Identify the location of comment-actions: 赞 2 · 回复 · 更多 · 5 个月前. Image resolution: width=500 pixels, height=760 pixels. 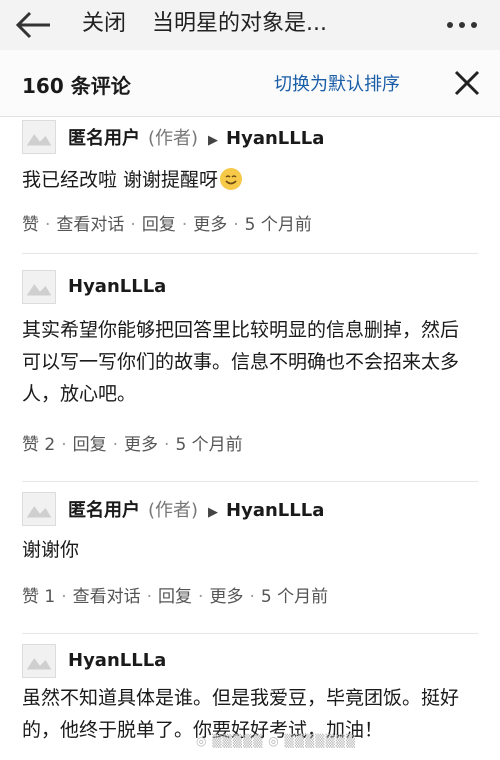
(132, 445).